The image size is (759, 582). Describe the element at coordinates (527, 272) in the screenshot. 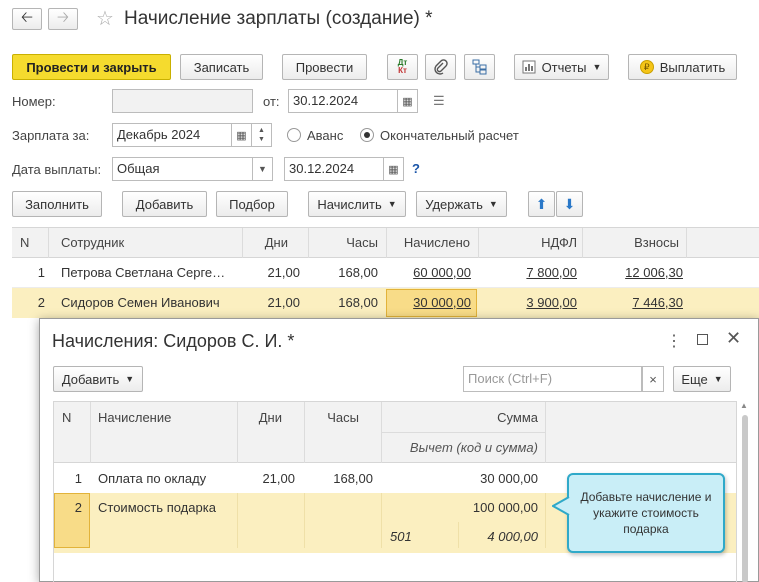

I see `ndfl-link: 7 800,00` at that location.